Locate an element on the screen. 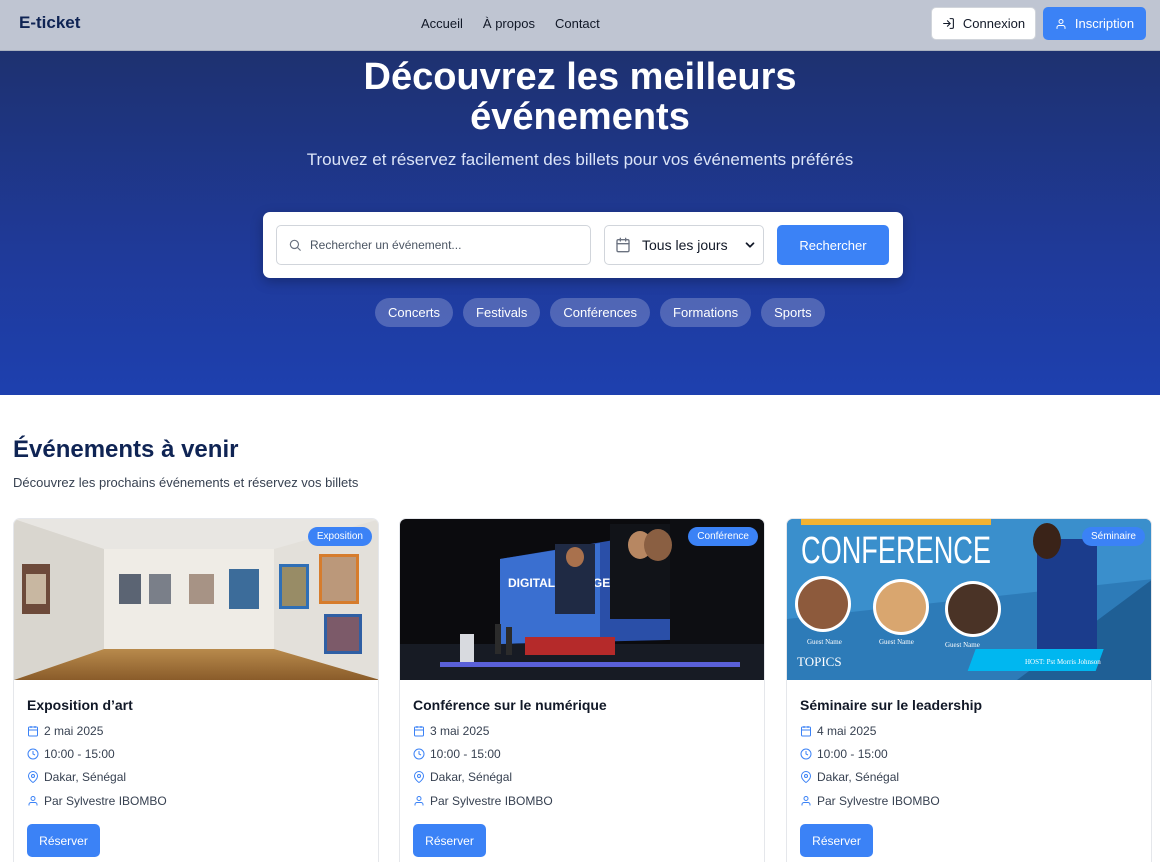 The image size is (1160, 862). hero-title: Découvrez les meilleurs événements is located at coordinates (580, 97).